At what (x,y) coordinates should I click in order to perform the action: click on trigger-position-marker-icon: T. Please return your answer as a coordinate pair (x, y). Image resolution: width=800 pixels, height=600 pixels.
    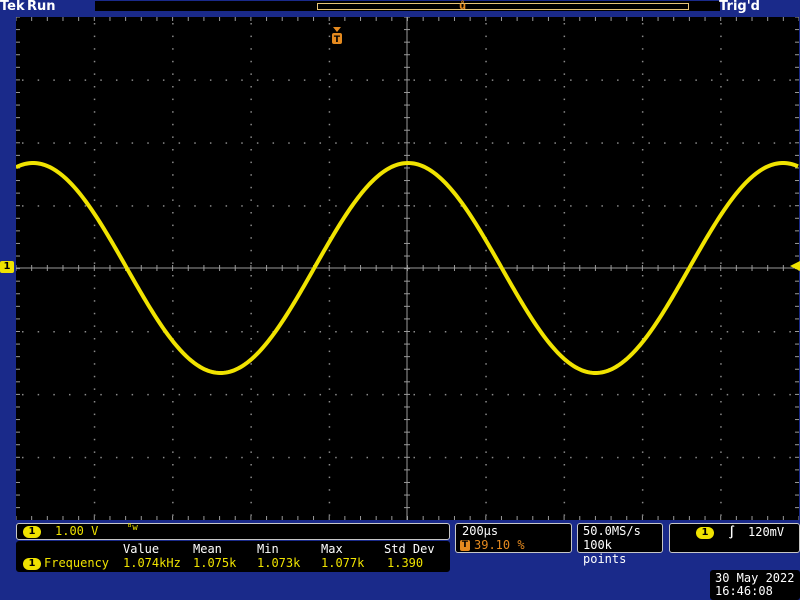
    Looking at the image, I should click on (337, 36).